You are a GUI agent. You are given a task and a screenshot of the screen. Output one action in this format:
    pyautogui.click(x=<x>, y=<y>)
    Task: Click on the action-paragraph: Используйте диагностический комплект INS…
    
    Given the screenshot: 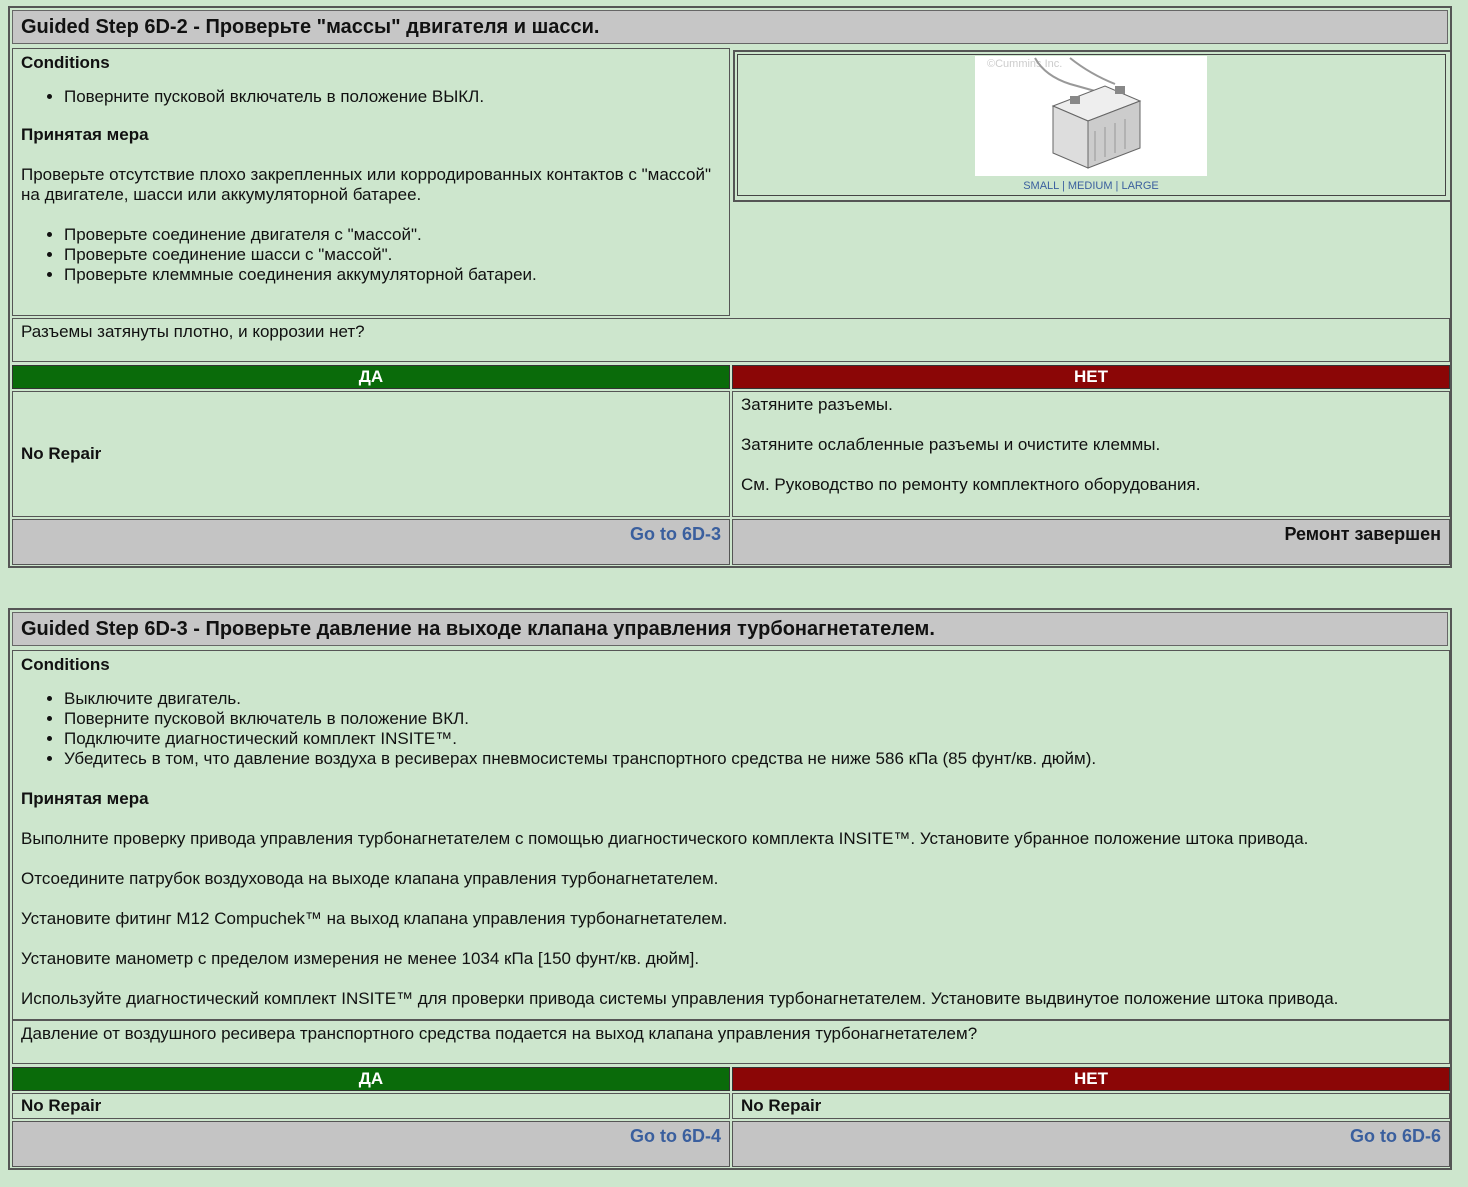 What is the action you would take?
    pyautogui.click(x=680, y=998)
    